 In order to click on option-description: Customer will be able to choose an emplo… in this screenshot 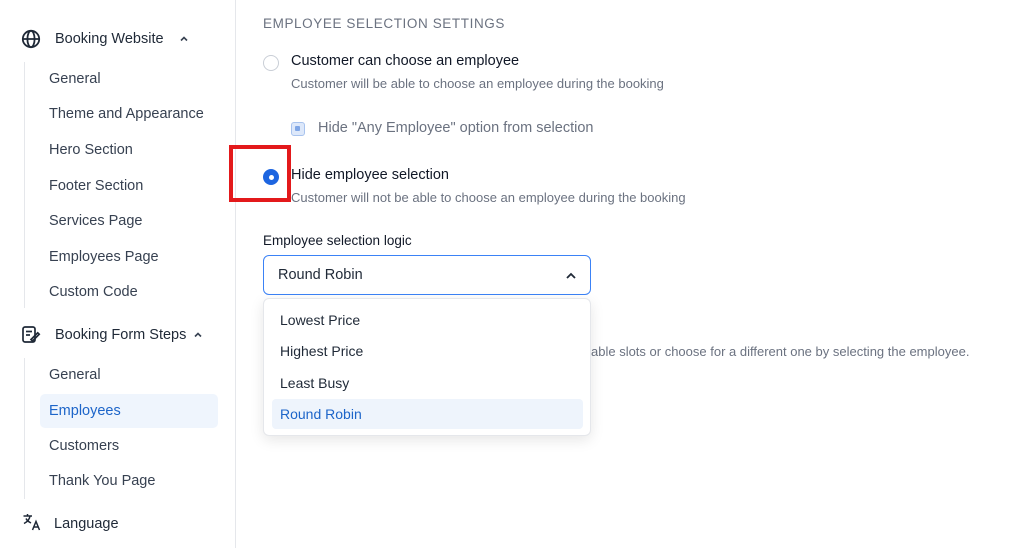, I will do `click(477, 83)`.